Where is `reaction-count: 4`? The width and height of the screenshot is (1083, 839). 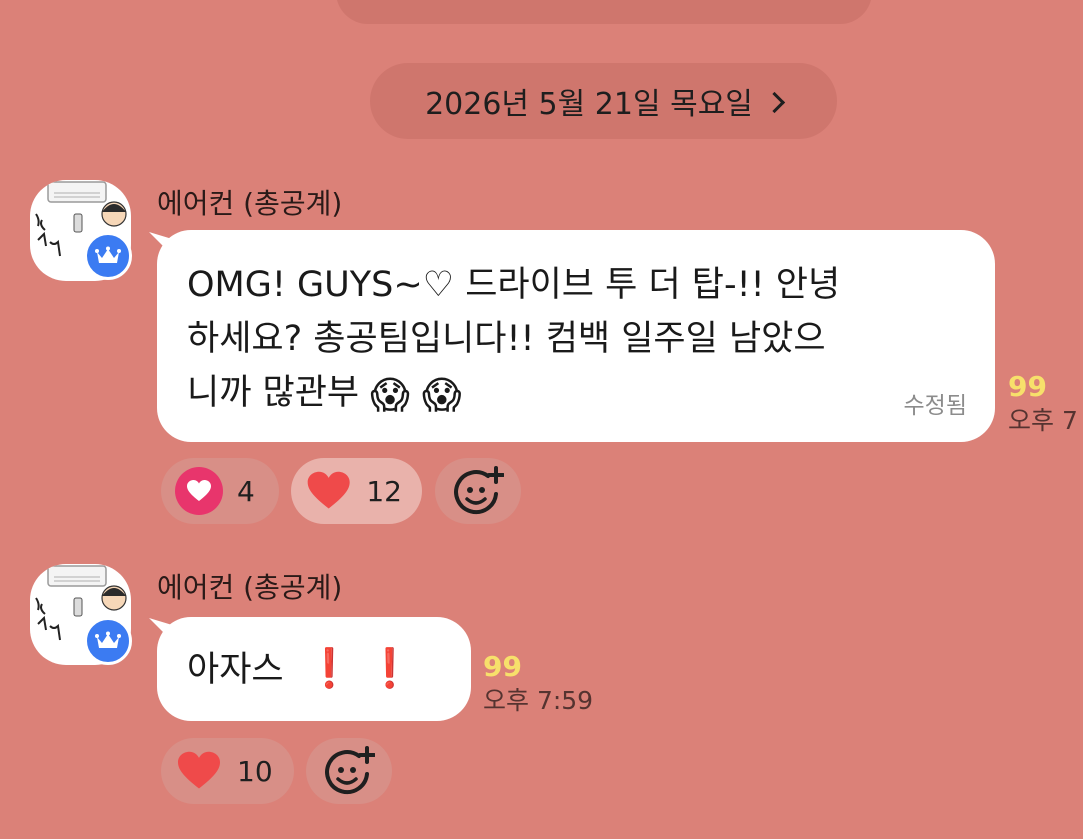
reaction-count: 4 is located at coordinates (246, 491).